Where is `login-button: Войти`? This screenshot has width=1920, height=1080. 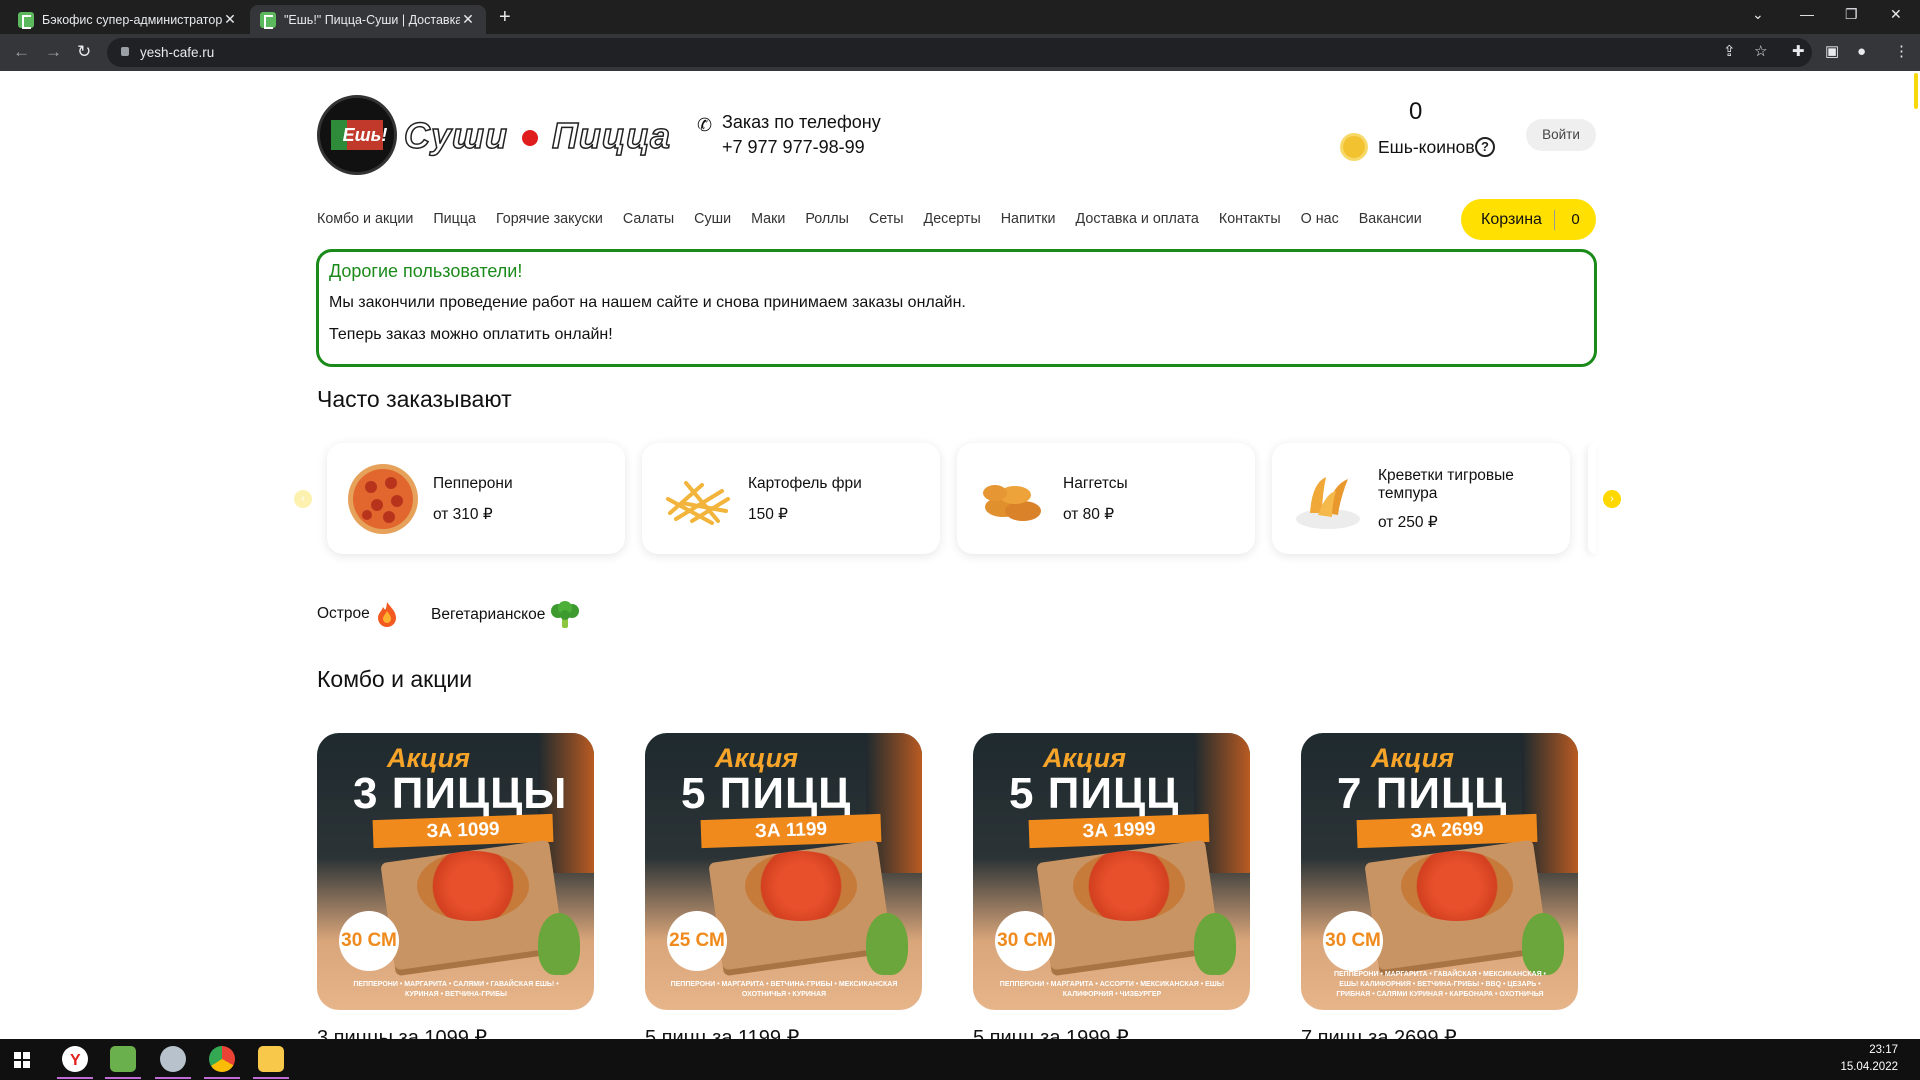
login-button: Войти is located at coordinates (1561, 135).